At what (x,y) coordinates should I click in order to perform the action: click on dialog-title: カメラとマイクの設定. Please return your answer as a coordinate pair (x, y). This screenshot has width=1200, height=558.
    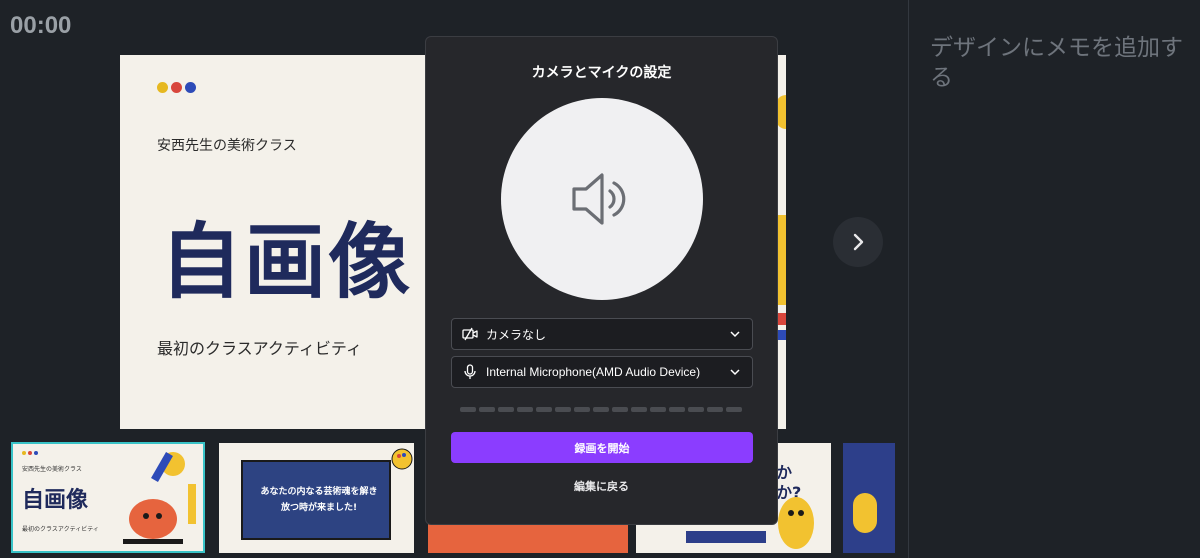
    Looking at the image, I should click on (601, 73).